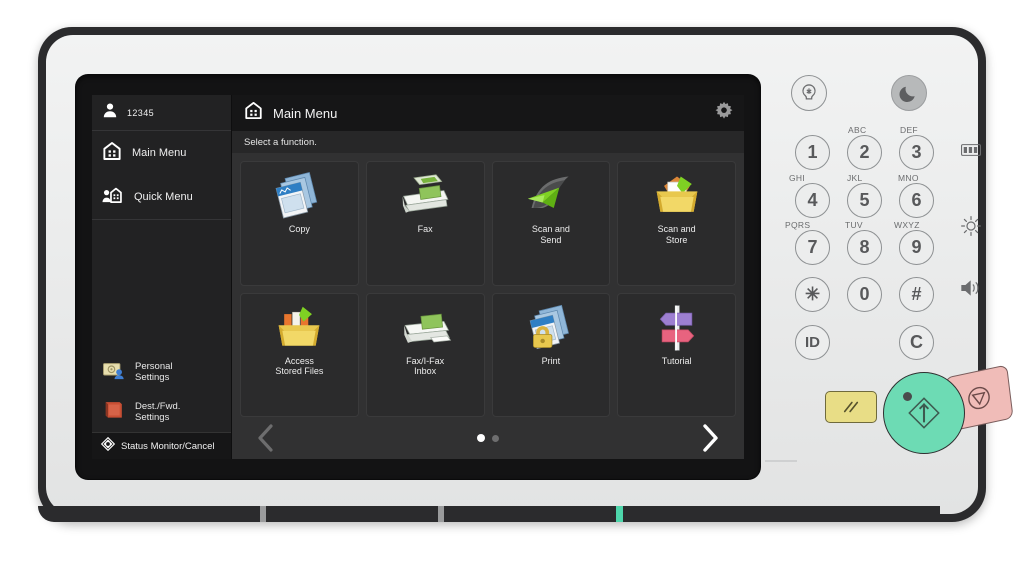 This screenshot has height=571, width=1024. What do you see at coordinates (724, 113) in the screenshot?
I see `gear-icon` at bounding box center [724, 113].